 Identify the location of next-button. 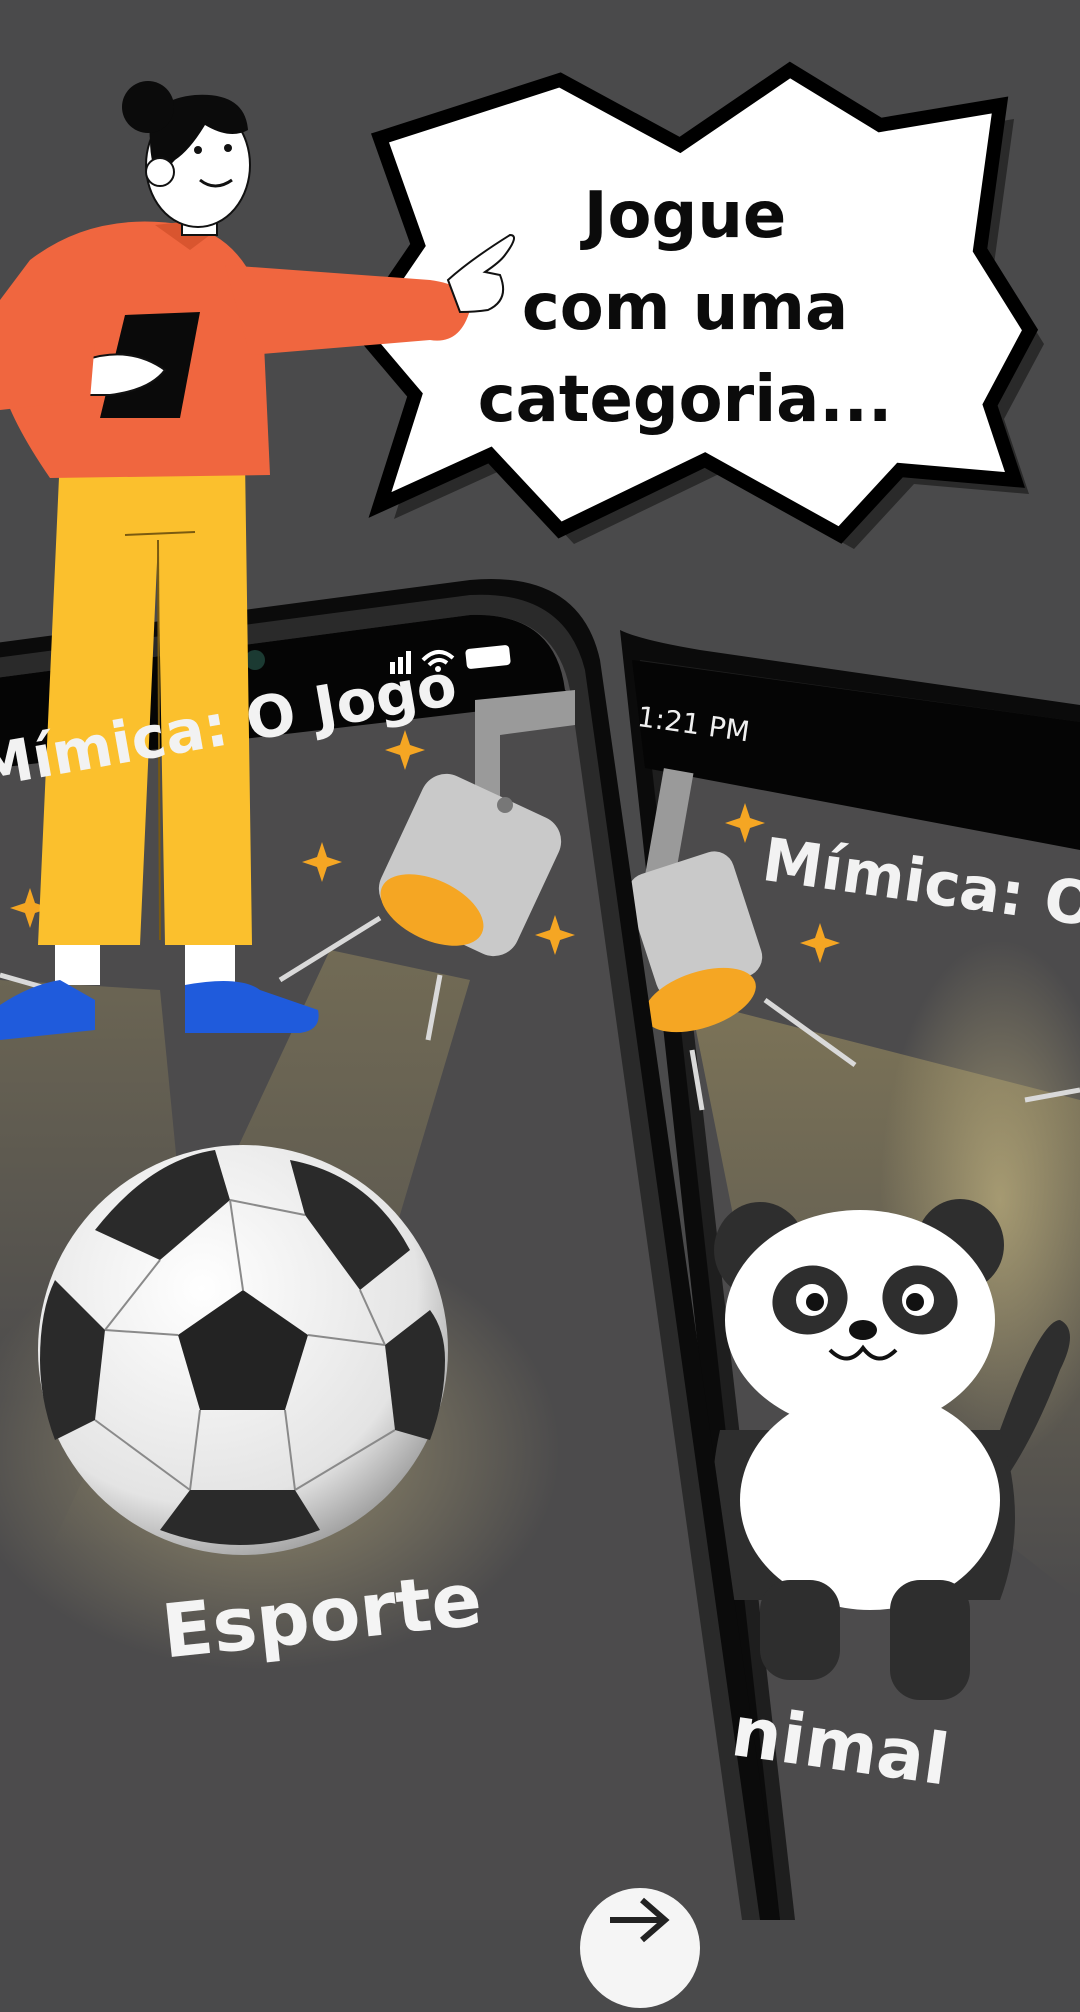
(640, 1948).